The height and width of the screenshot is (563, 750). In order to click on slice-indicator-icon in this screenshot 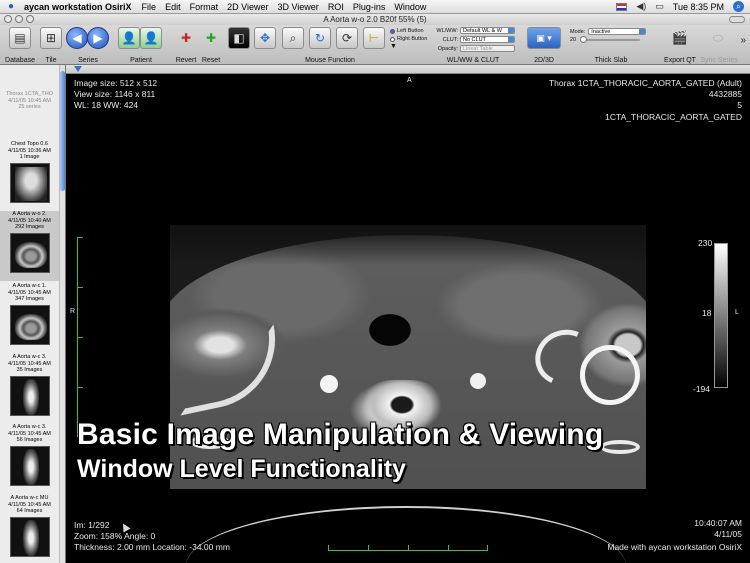, I will do `click(78, 69)`.